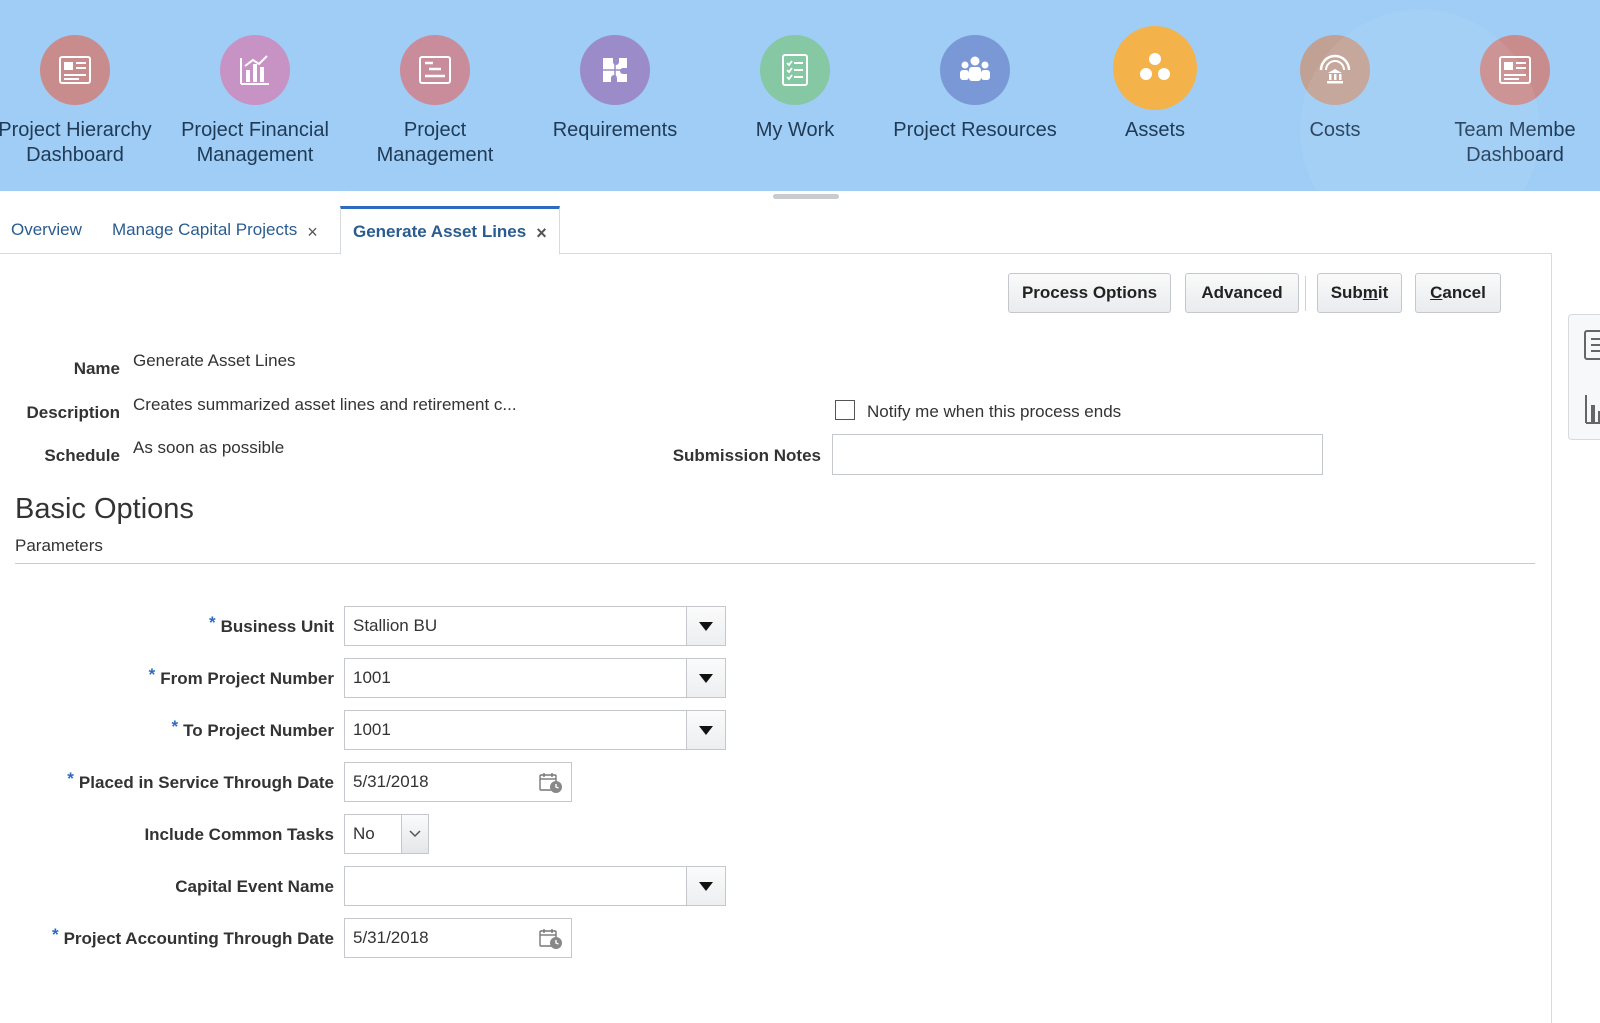 The image size is (1600, 1023). What do you see at coordinates (1436, 292) in the screenshot?
I see `access-key: C` at bounding box center [1436, 292].